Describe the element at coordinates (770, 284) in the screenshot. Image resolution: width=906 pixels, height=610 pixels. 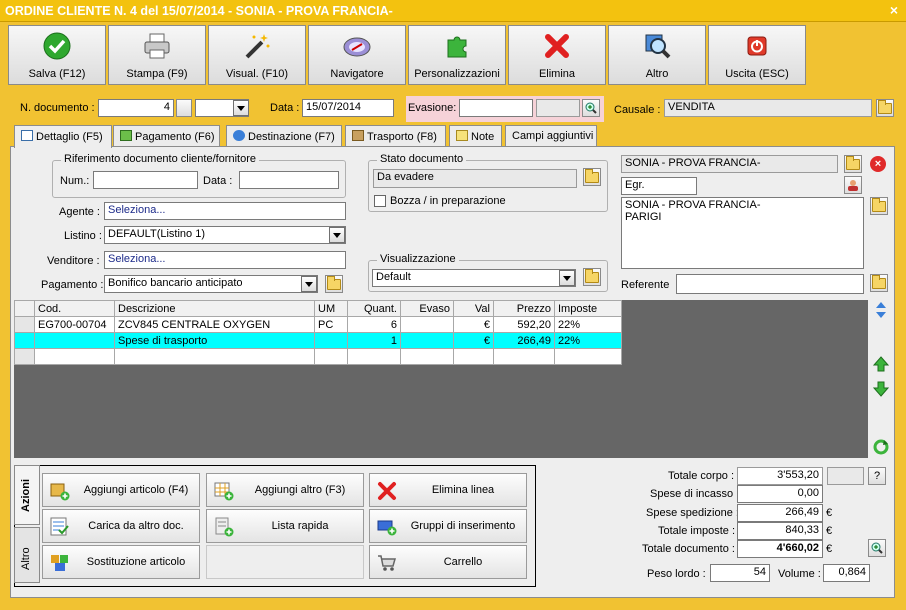
I see `referente-input` at that location.